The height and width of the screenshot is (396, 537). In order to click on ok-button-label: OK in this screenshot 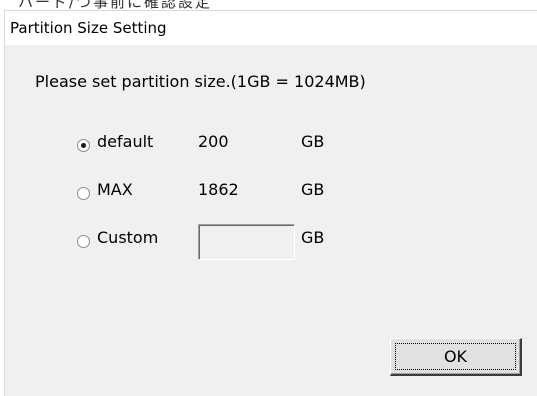, I will do `click(455, 356)`.